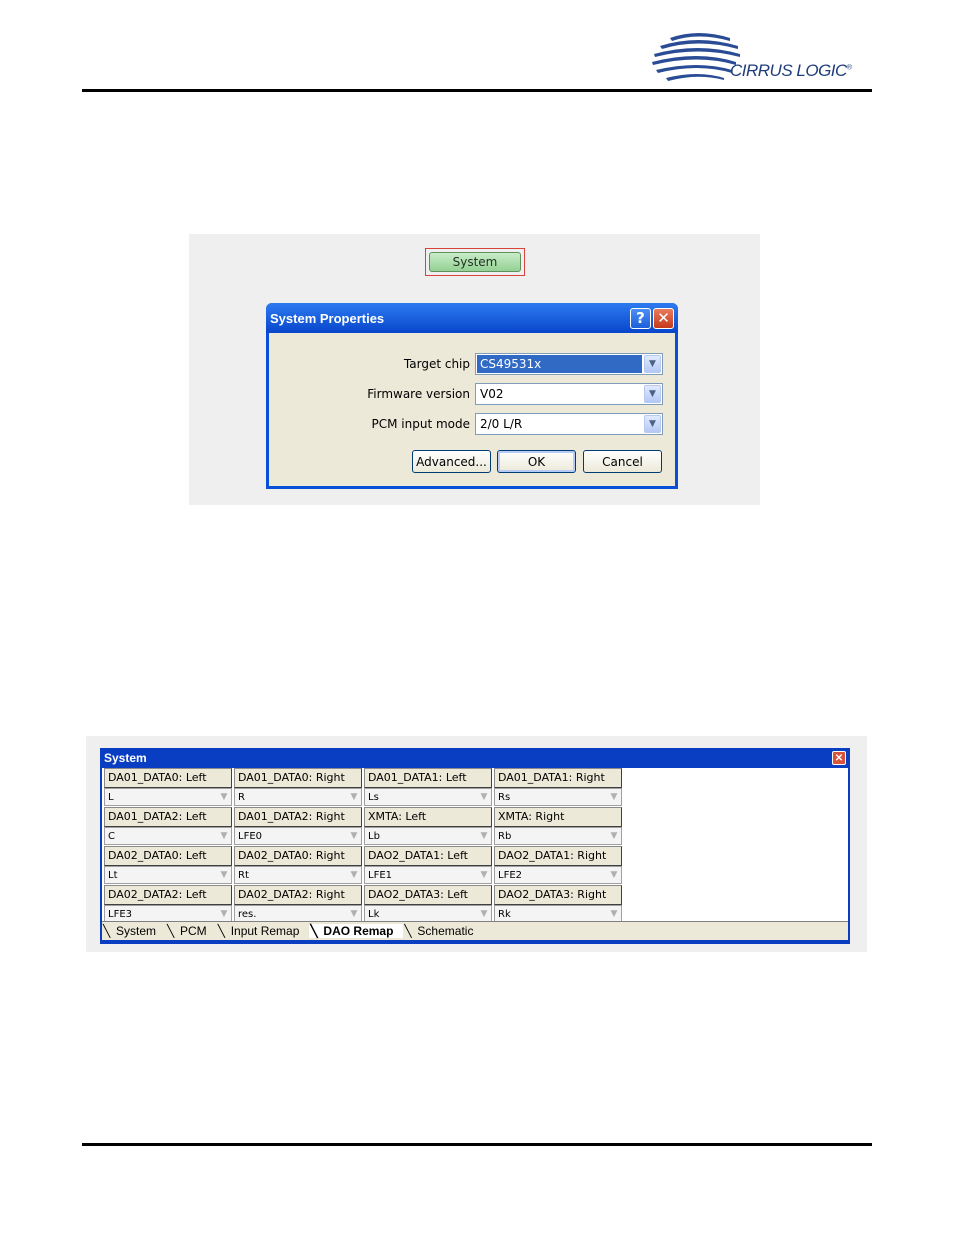 This screenshot has height=1235, width=954. I want to click on channel-header: DAO2_DATA3: Left, so click(428, 895).